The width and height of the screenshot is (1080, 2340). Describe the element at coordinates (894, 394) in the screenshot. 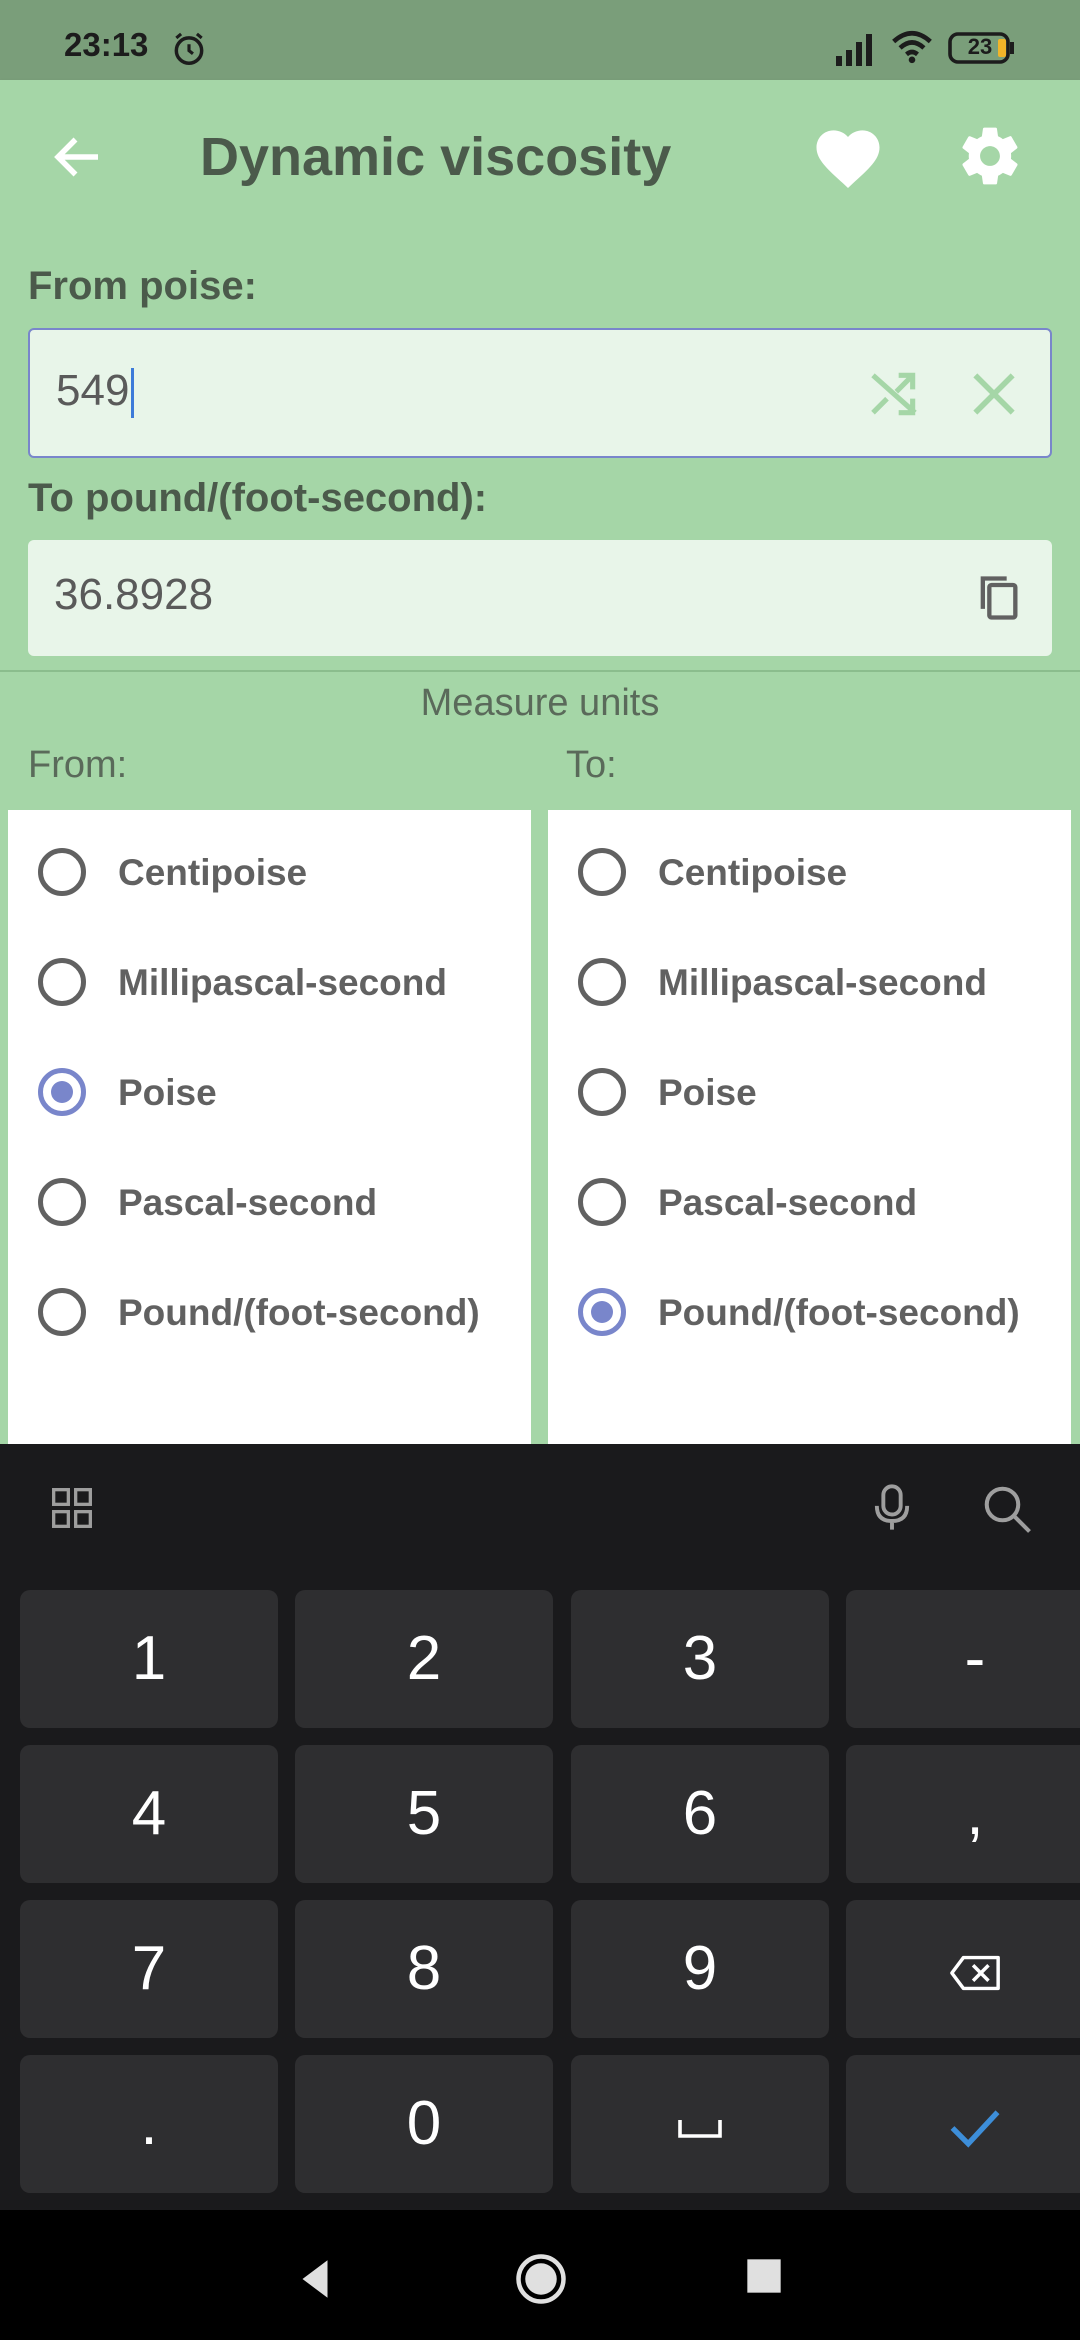

I see `shuffle-icon` at that location.